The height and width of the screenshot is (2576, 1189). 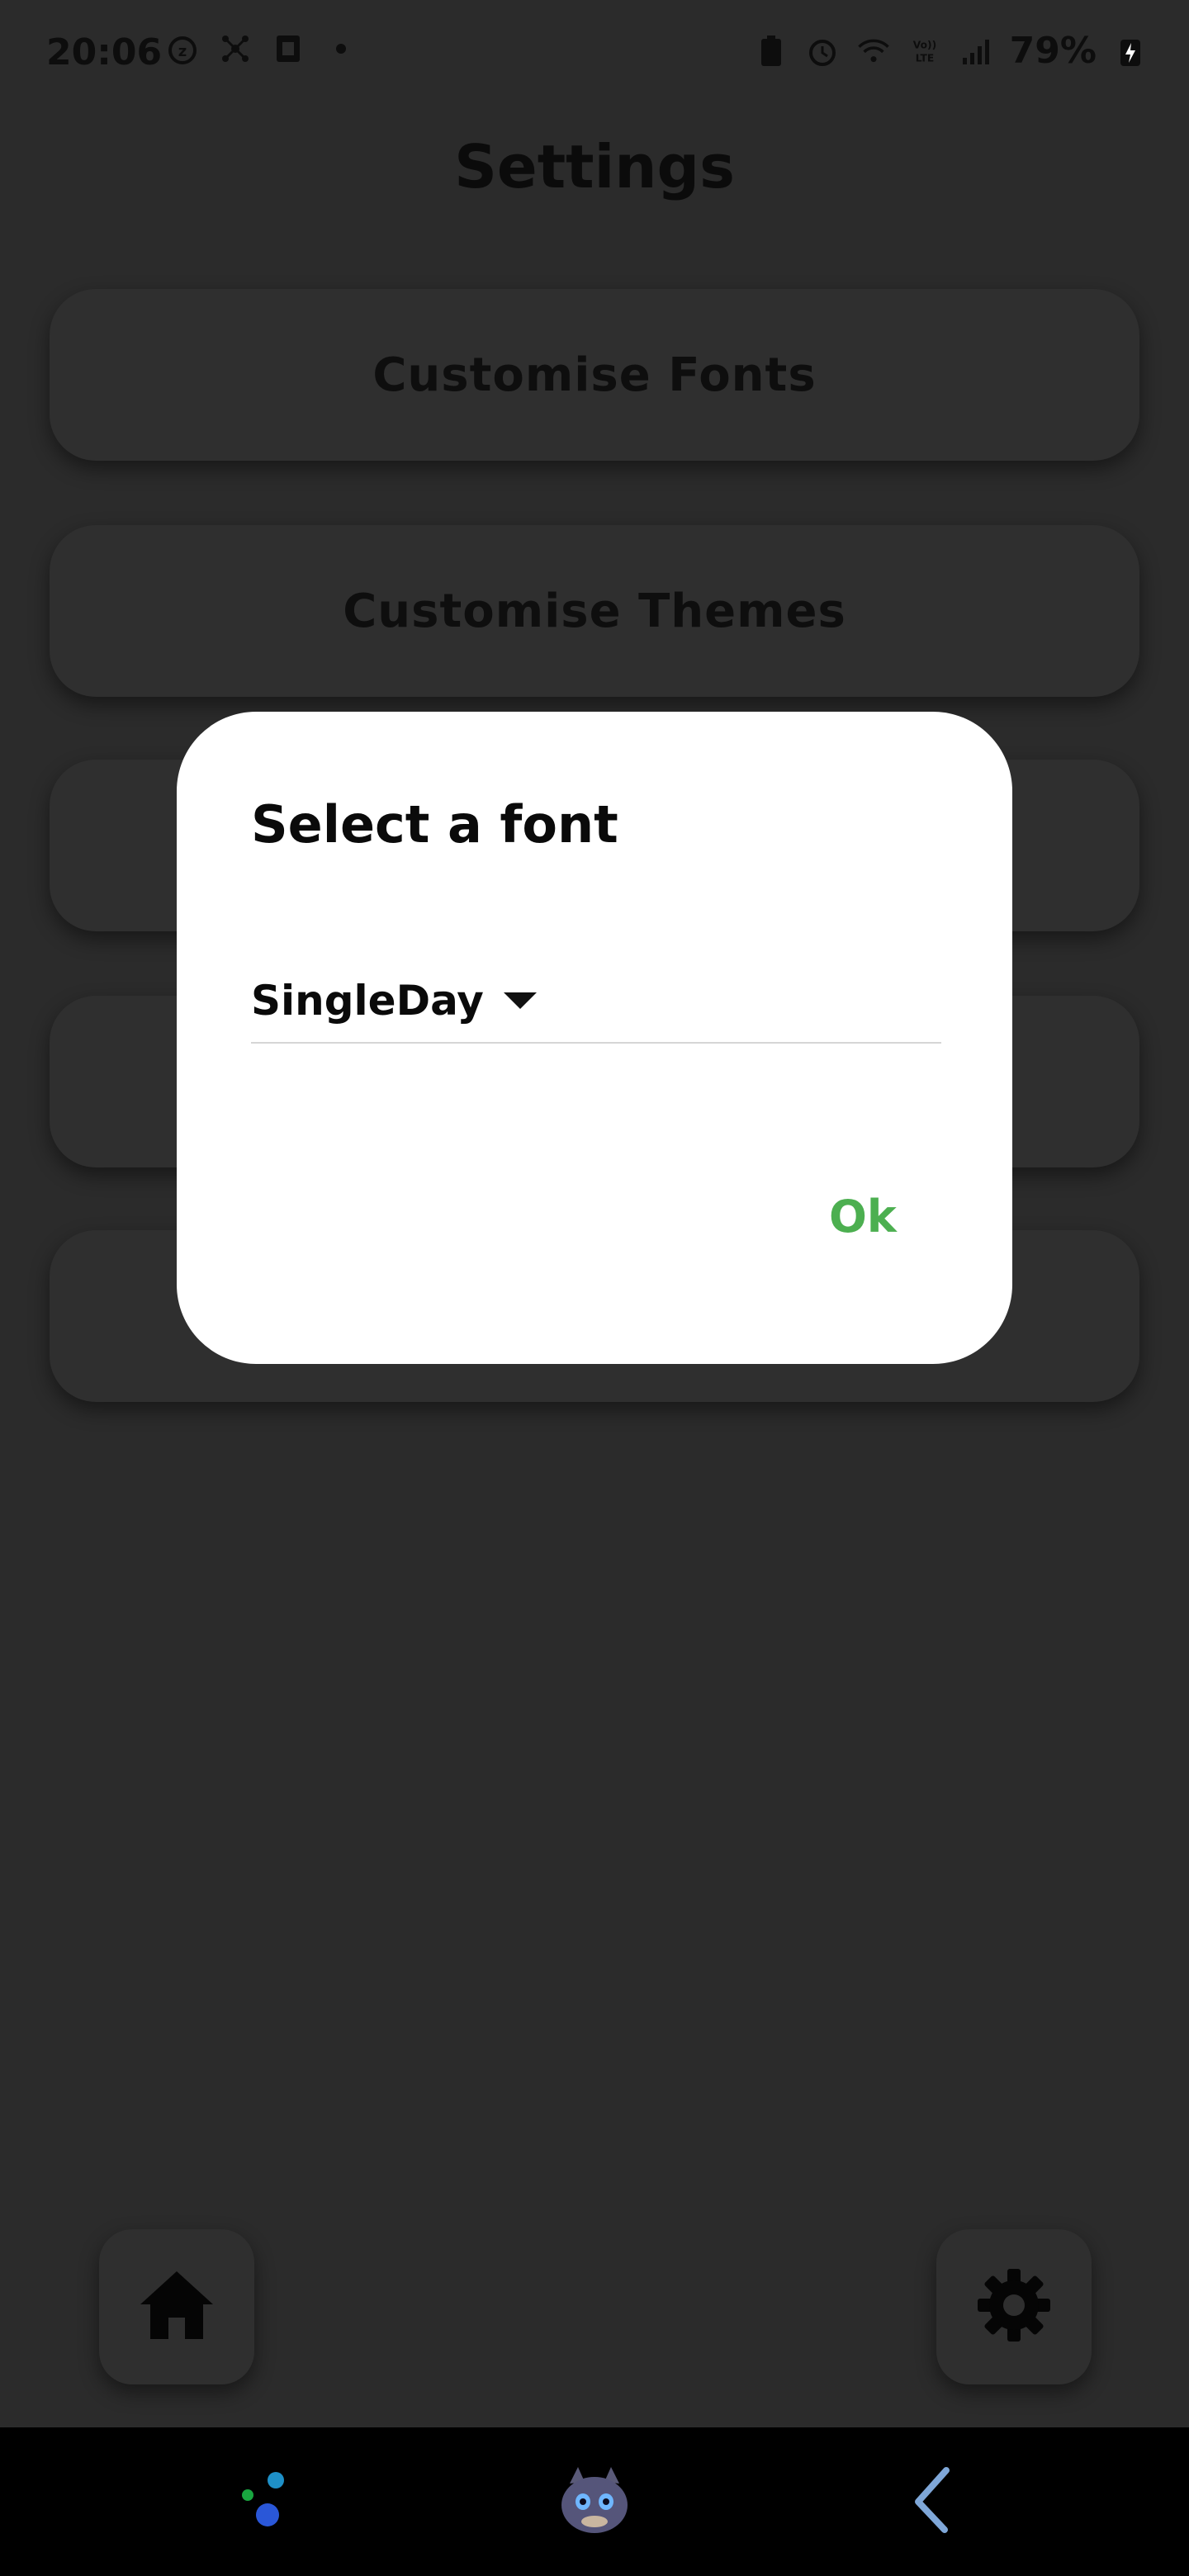 I want to click on dot-icon, so click(x=341, y=48).